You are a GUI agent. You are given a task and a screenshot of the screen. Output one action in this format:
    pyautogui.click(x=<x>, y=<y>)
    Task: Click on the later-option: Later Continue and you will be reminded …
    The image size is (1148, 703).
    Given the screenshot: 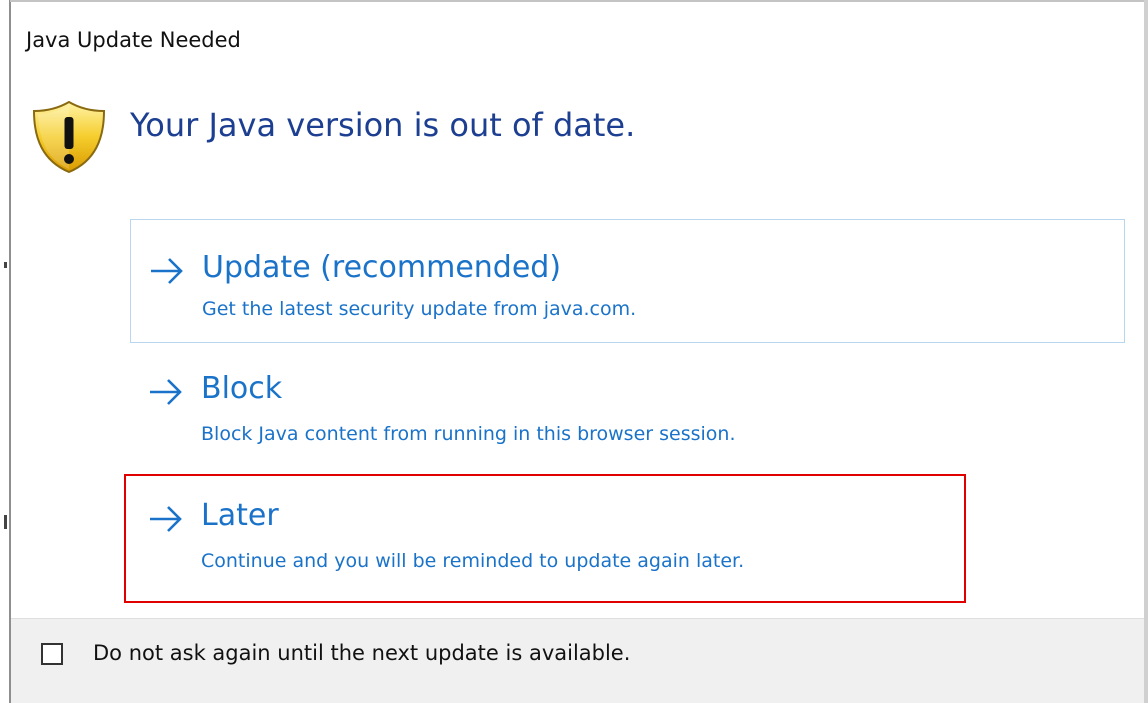 What is the action you would take?
    pyautogui.click(x=545, y=538)
    